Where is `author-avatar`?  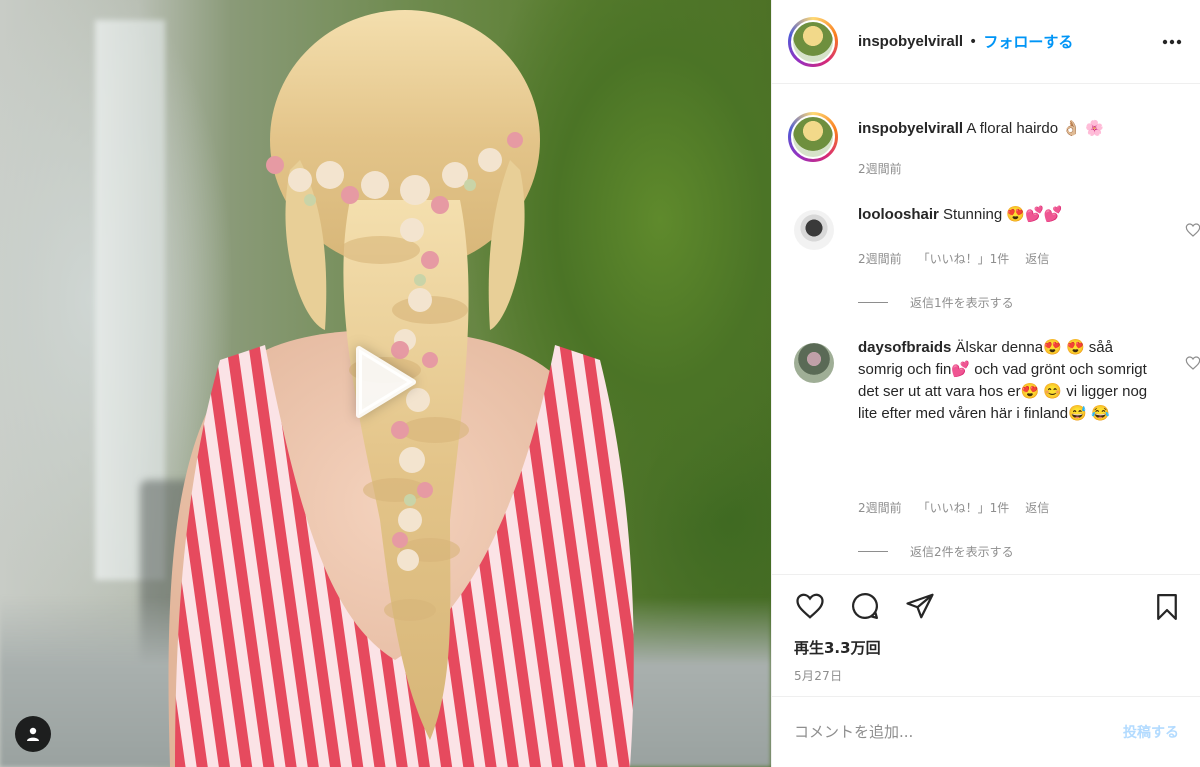 author-avatar is located at coordinates (813, 41).